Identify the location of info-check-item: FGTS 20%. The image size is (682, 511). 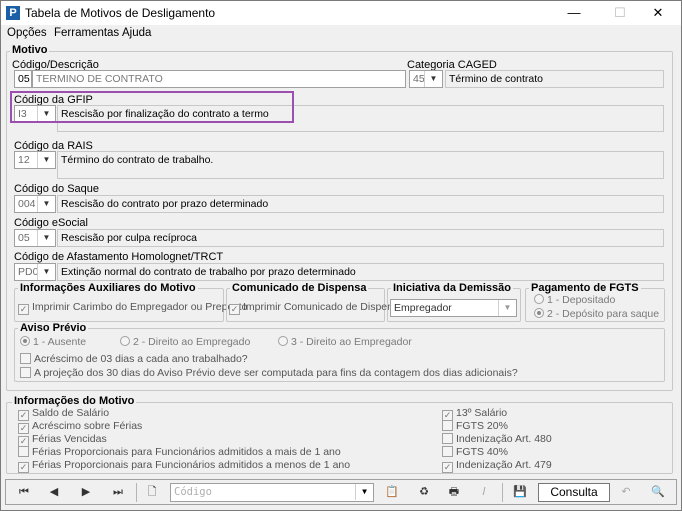
(475, 426).